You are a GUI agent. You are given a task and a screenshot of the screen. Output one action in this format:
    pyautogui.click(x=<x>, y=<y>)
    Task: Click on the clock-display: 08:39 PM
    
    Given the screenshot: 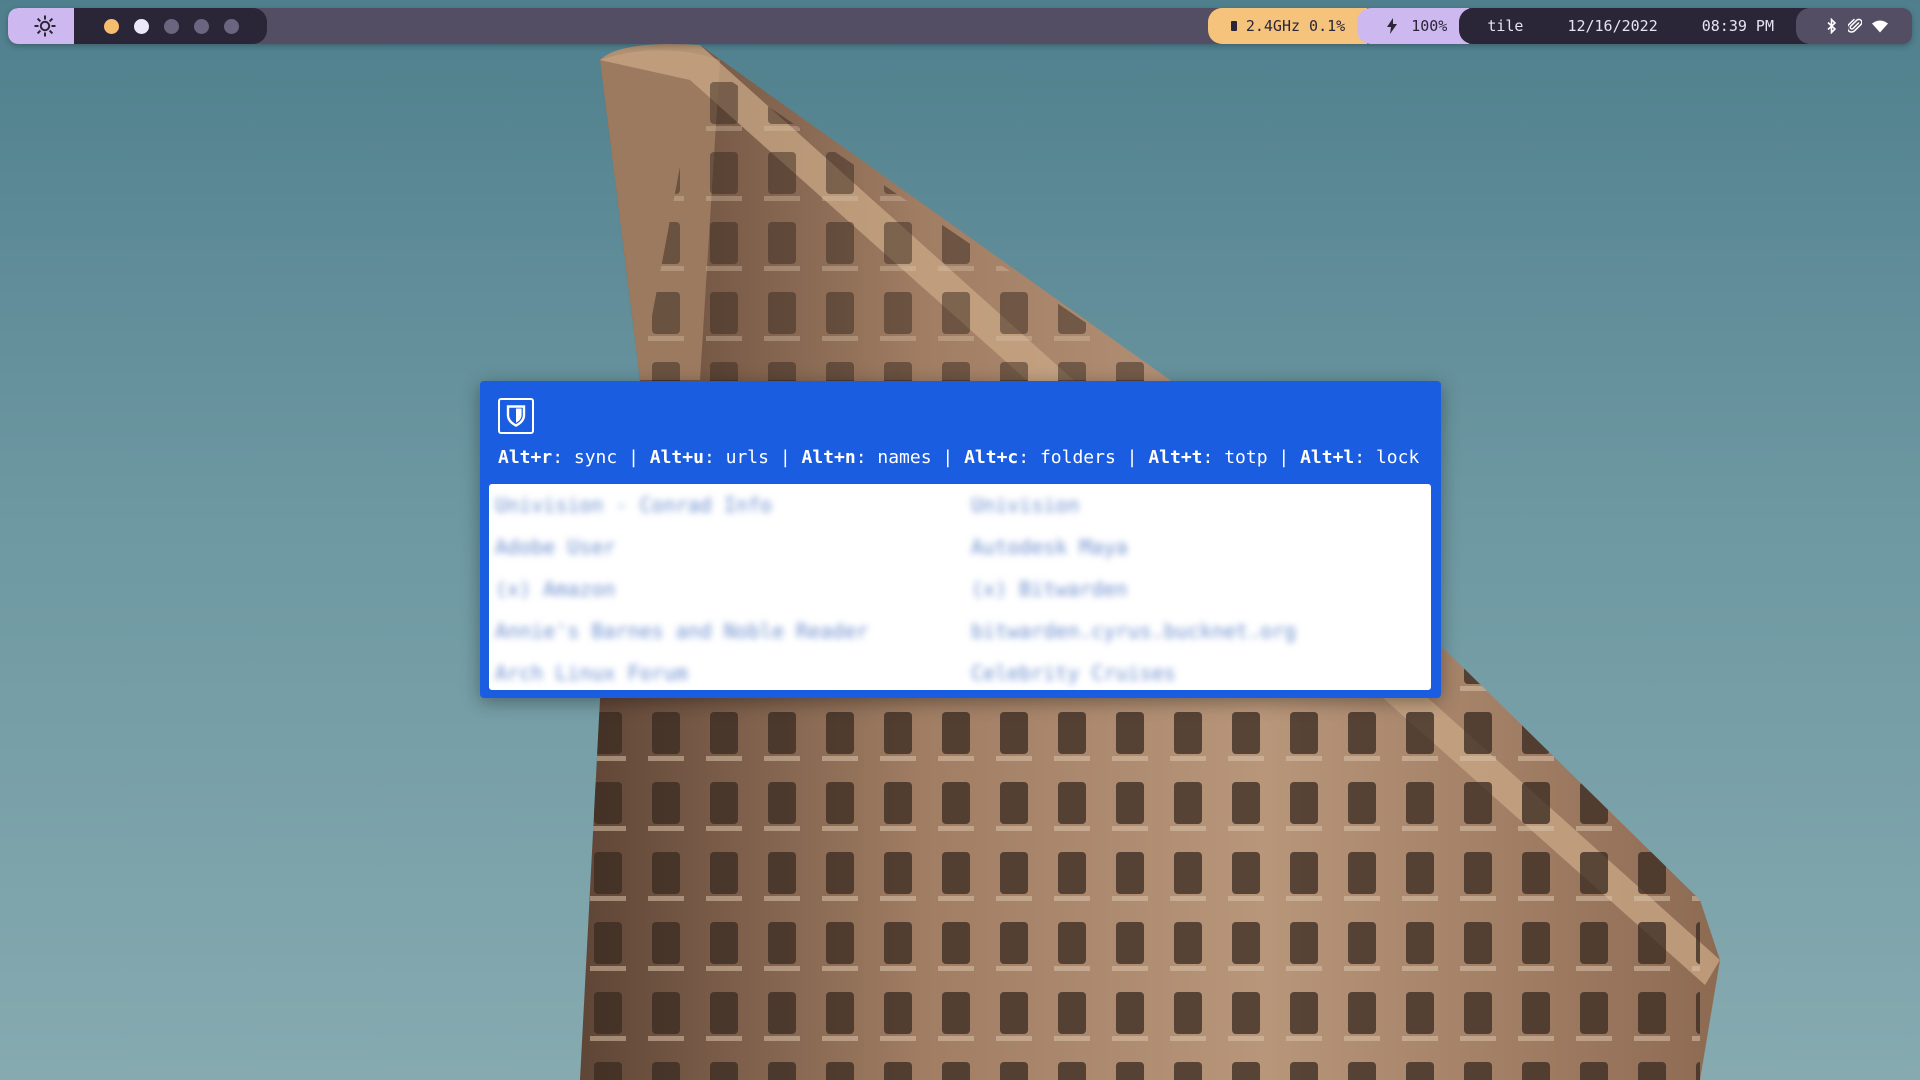 What is the action you would take?
    pyautogui.click(x=1743, y=26)
    